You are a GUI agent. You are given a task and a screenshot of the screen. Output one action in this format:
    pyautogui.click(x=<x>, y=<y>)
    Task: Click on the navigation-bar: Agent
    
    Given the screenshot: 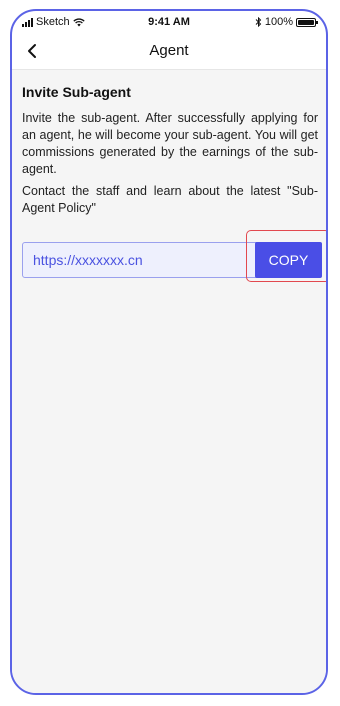 What is the action you would take?
    pyautogui.click(x=169, y=51)
    